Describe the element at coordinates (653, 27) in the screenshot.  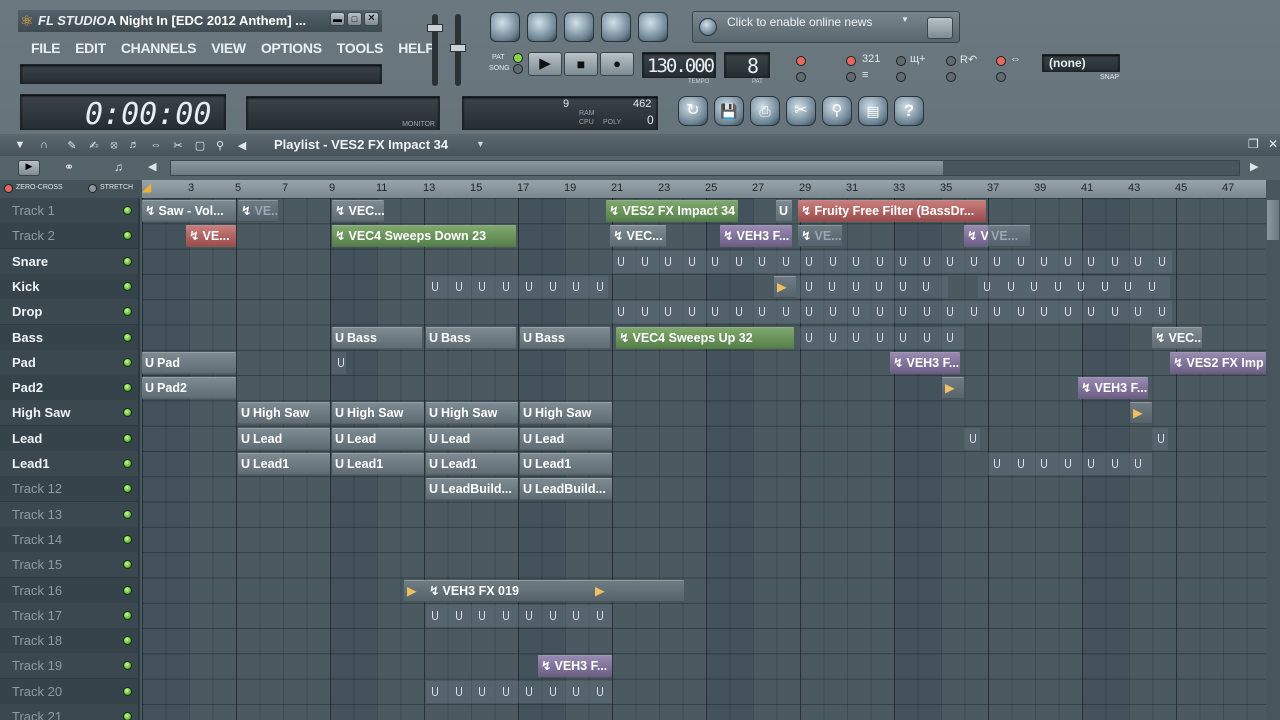
I see `mixer-icon` at that location.